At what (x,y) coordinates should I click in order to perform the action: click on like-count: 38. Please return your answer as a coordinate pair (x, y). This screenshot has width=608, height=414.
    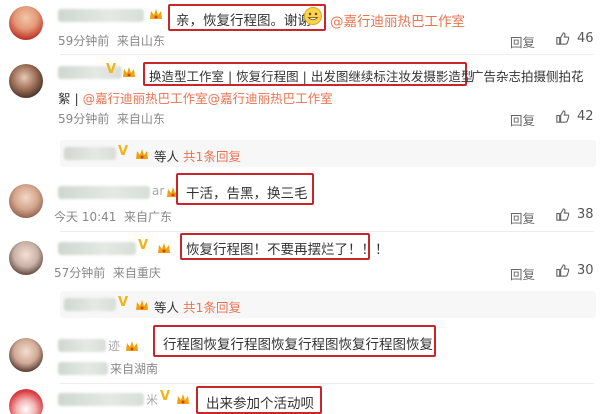
    Looking at the image, I should click on (585, 214).